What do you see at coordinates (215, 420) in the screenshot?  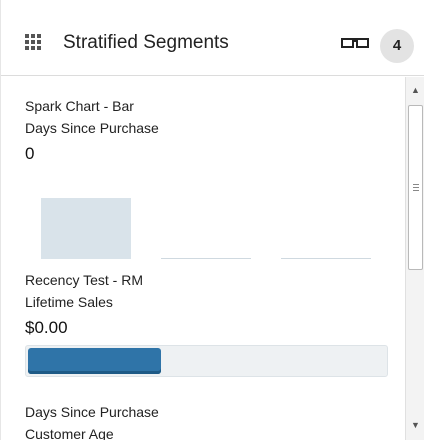 I see `segment-card: Days Since Purchase Customer Age` at bounding box center [215, 420].